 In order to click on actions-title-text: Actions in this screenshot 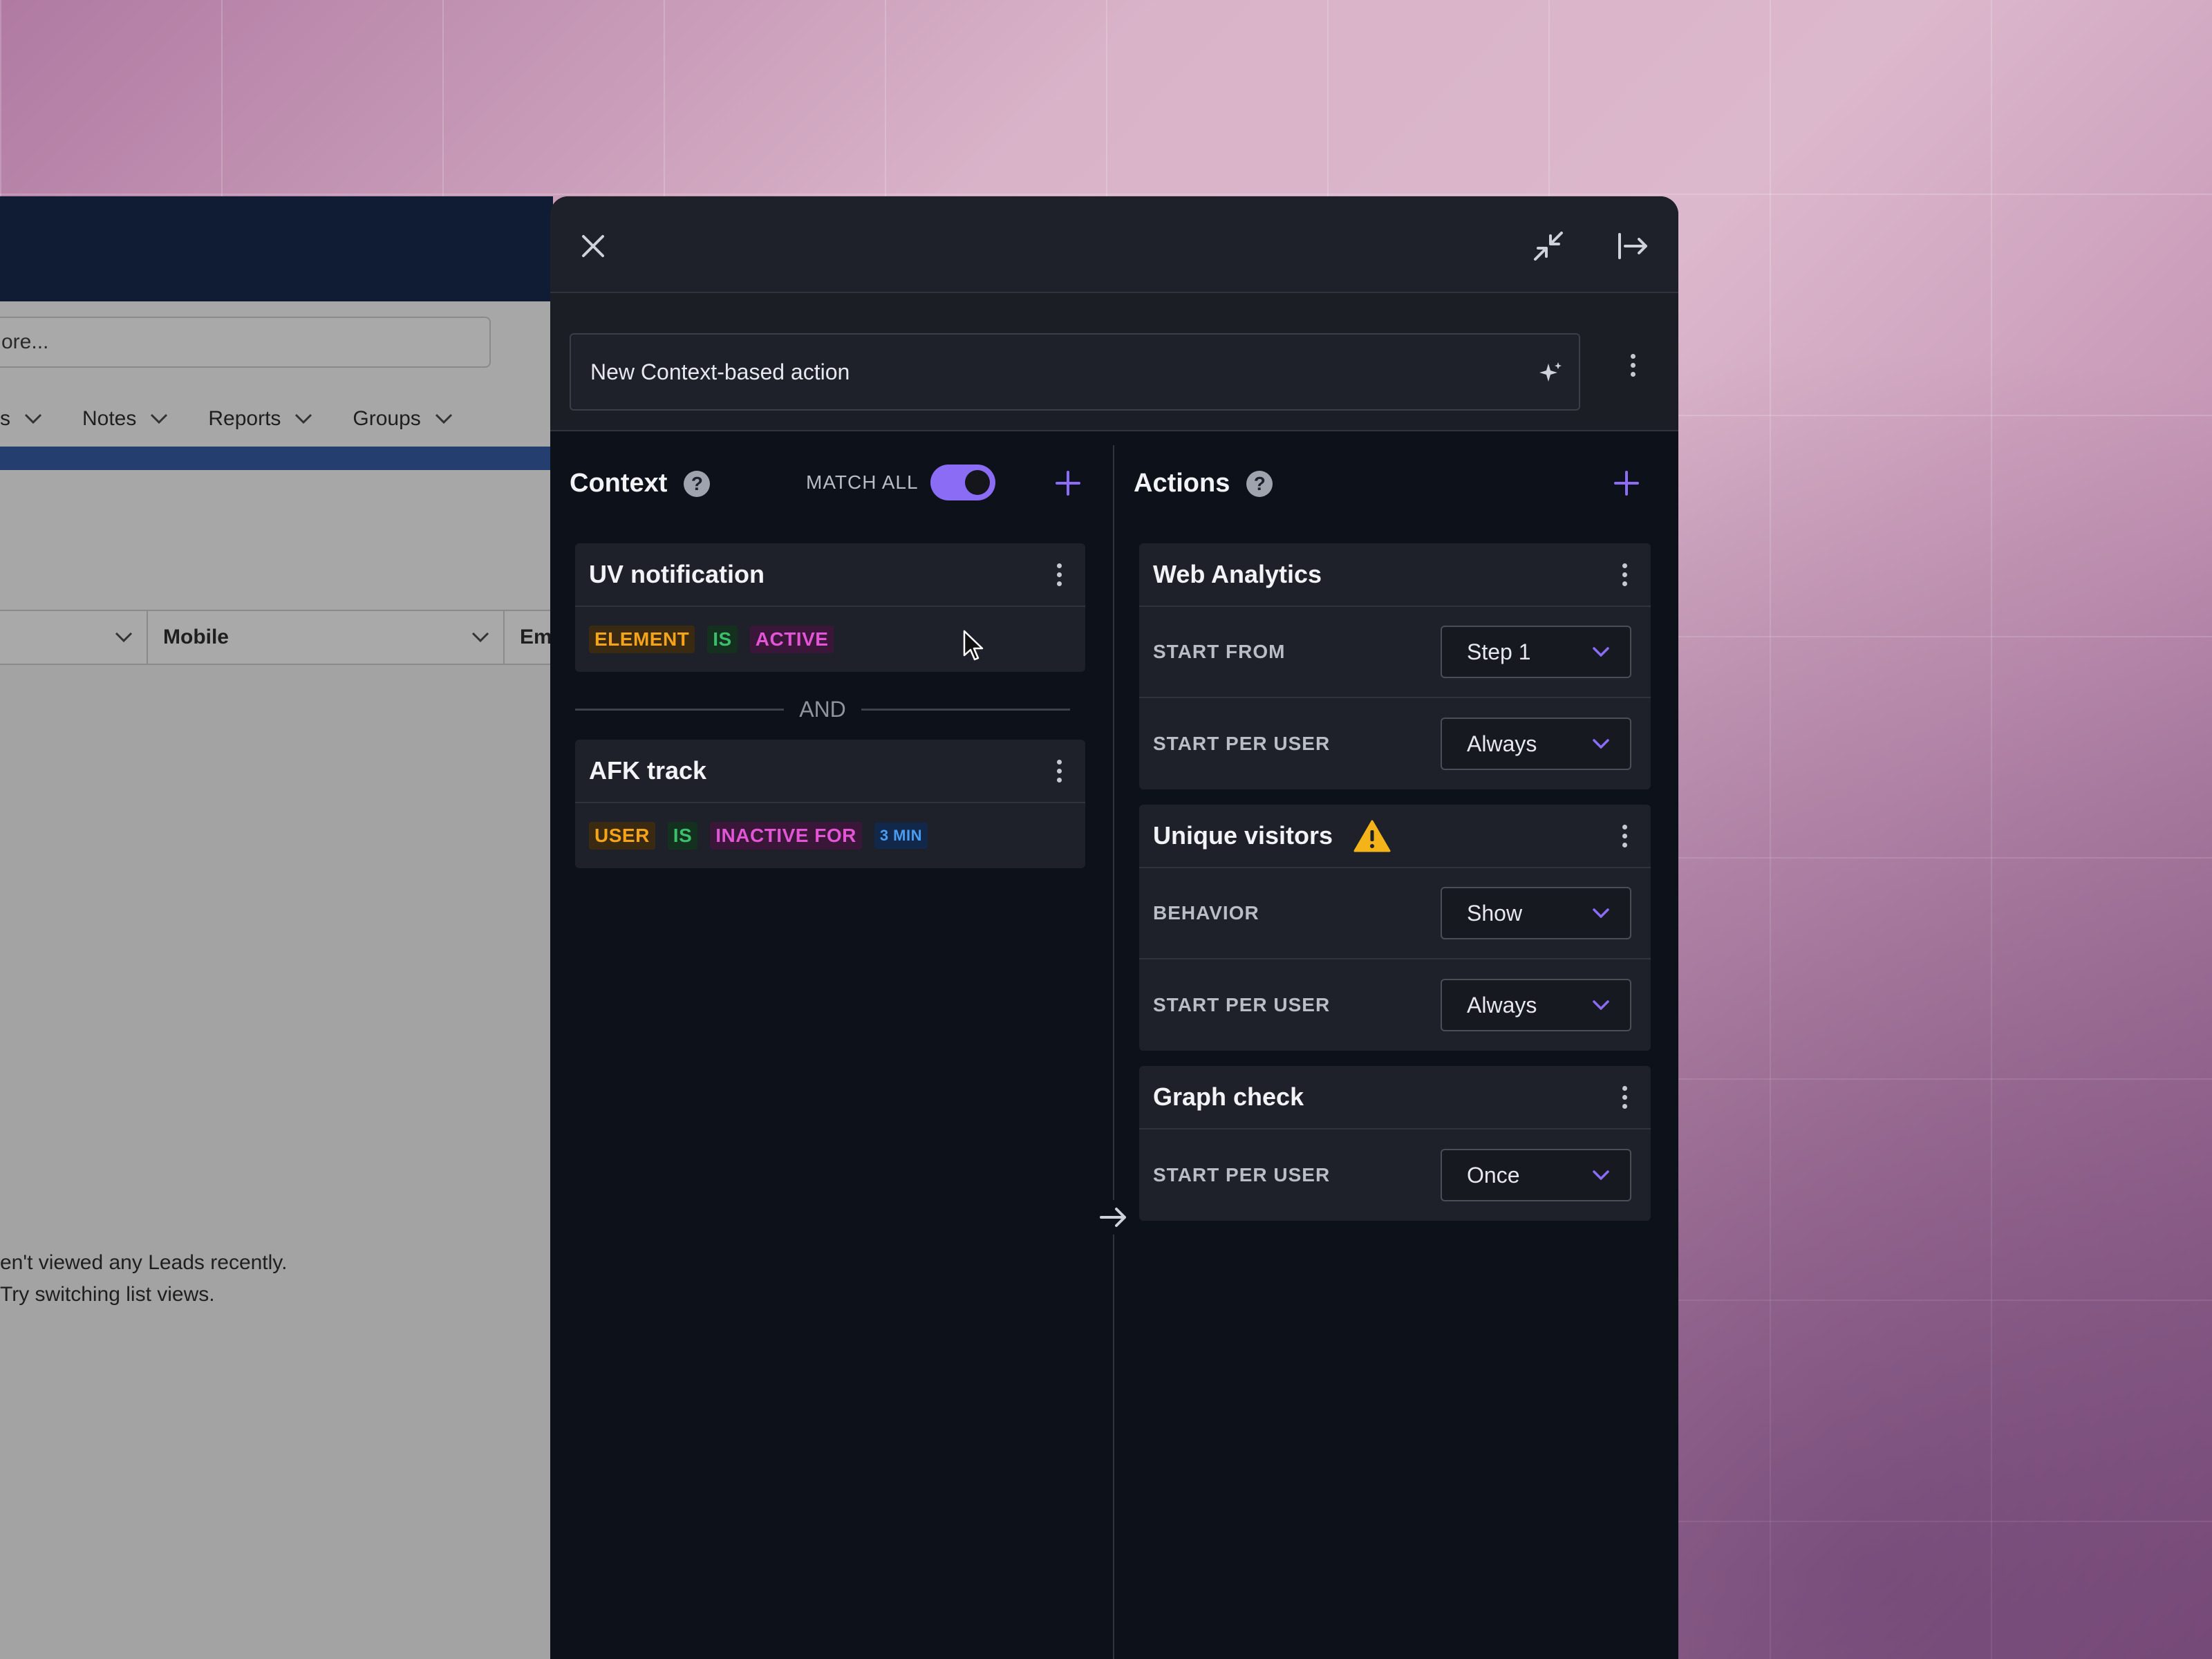, I will do `click(1182, 483)`.